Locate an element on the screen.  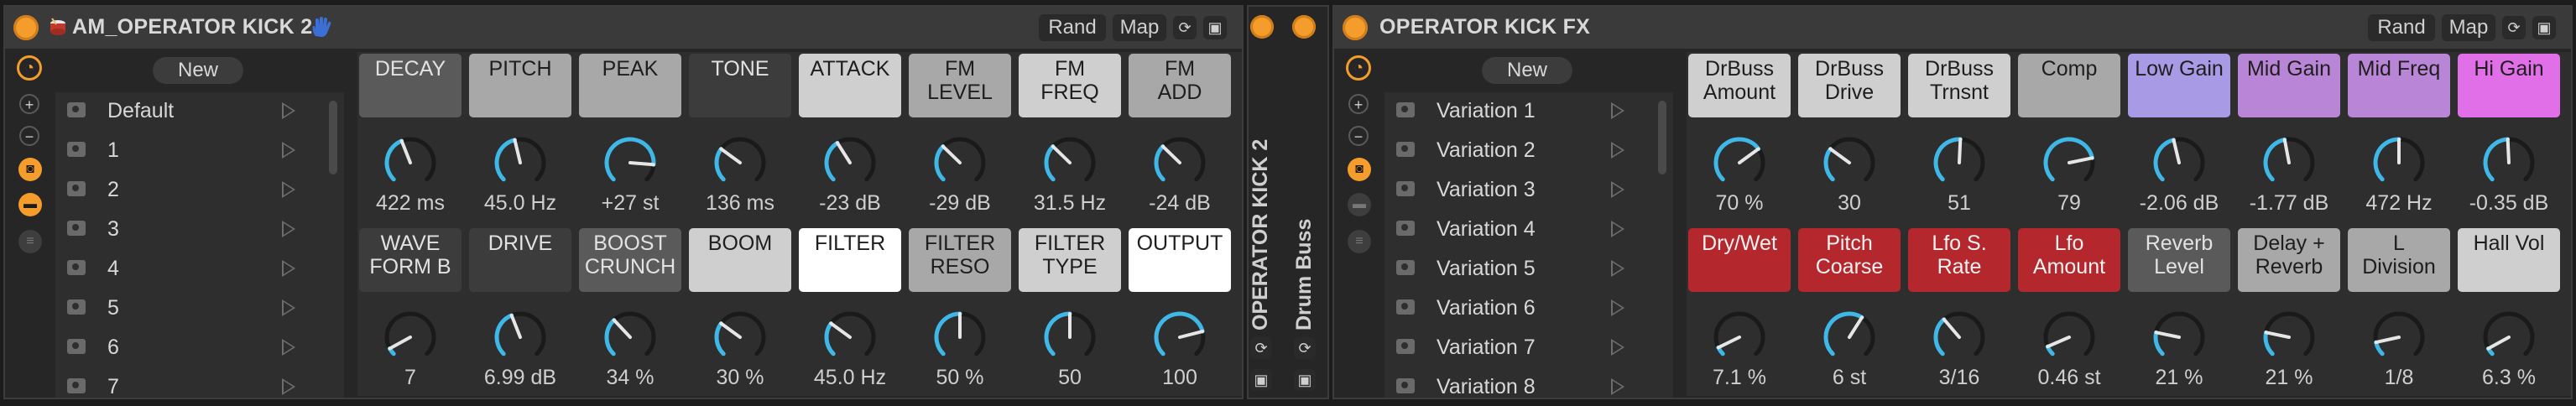
macro-label: OUTPUT is located at coordinates (1180, 260).